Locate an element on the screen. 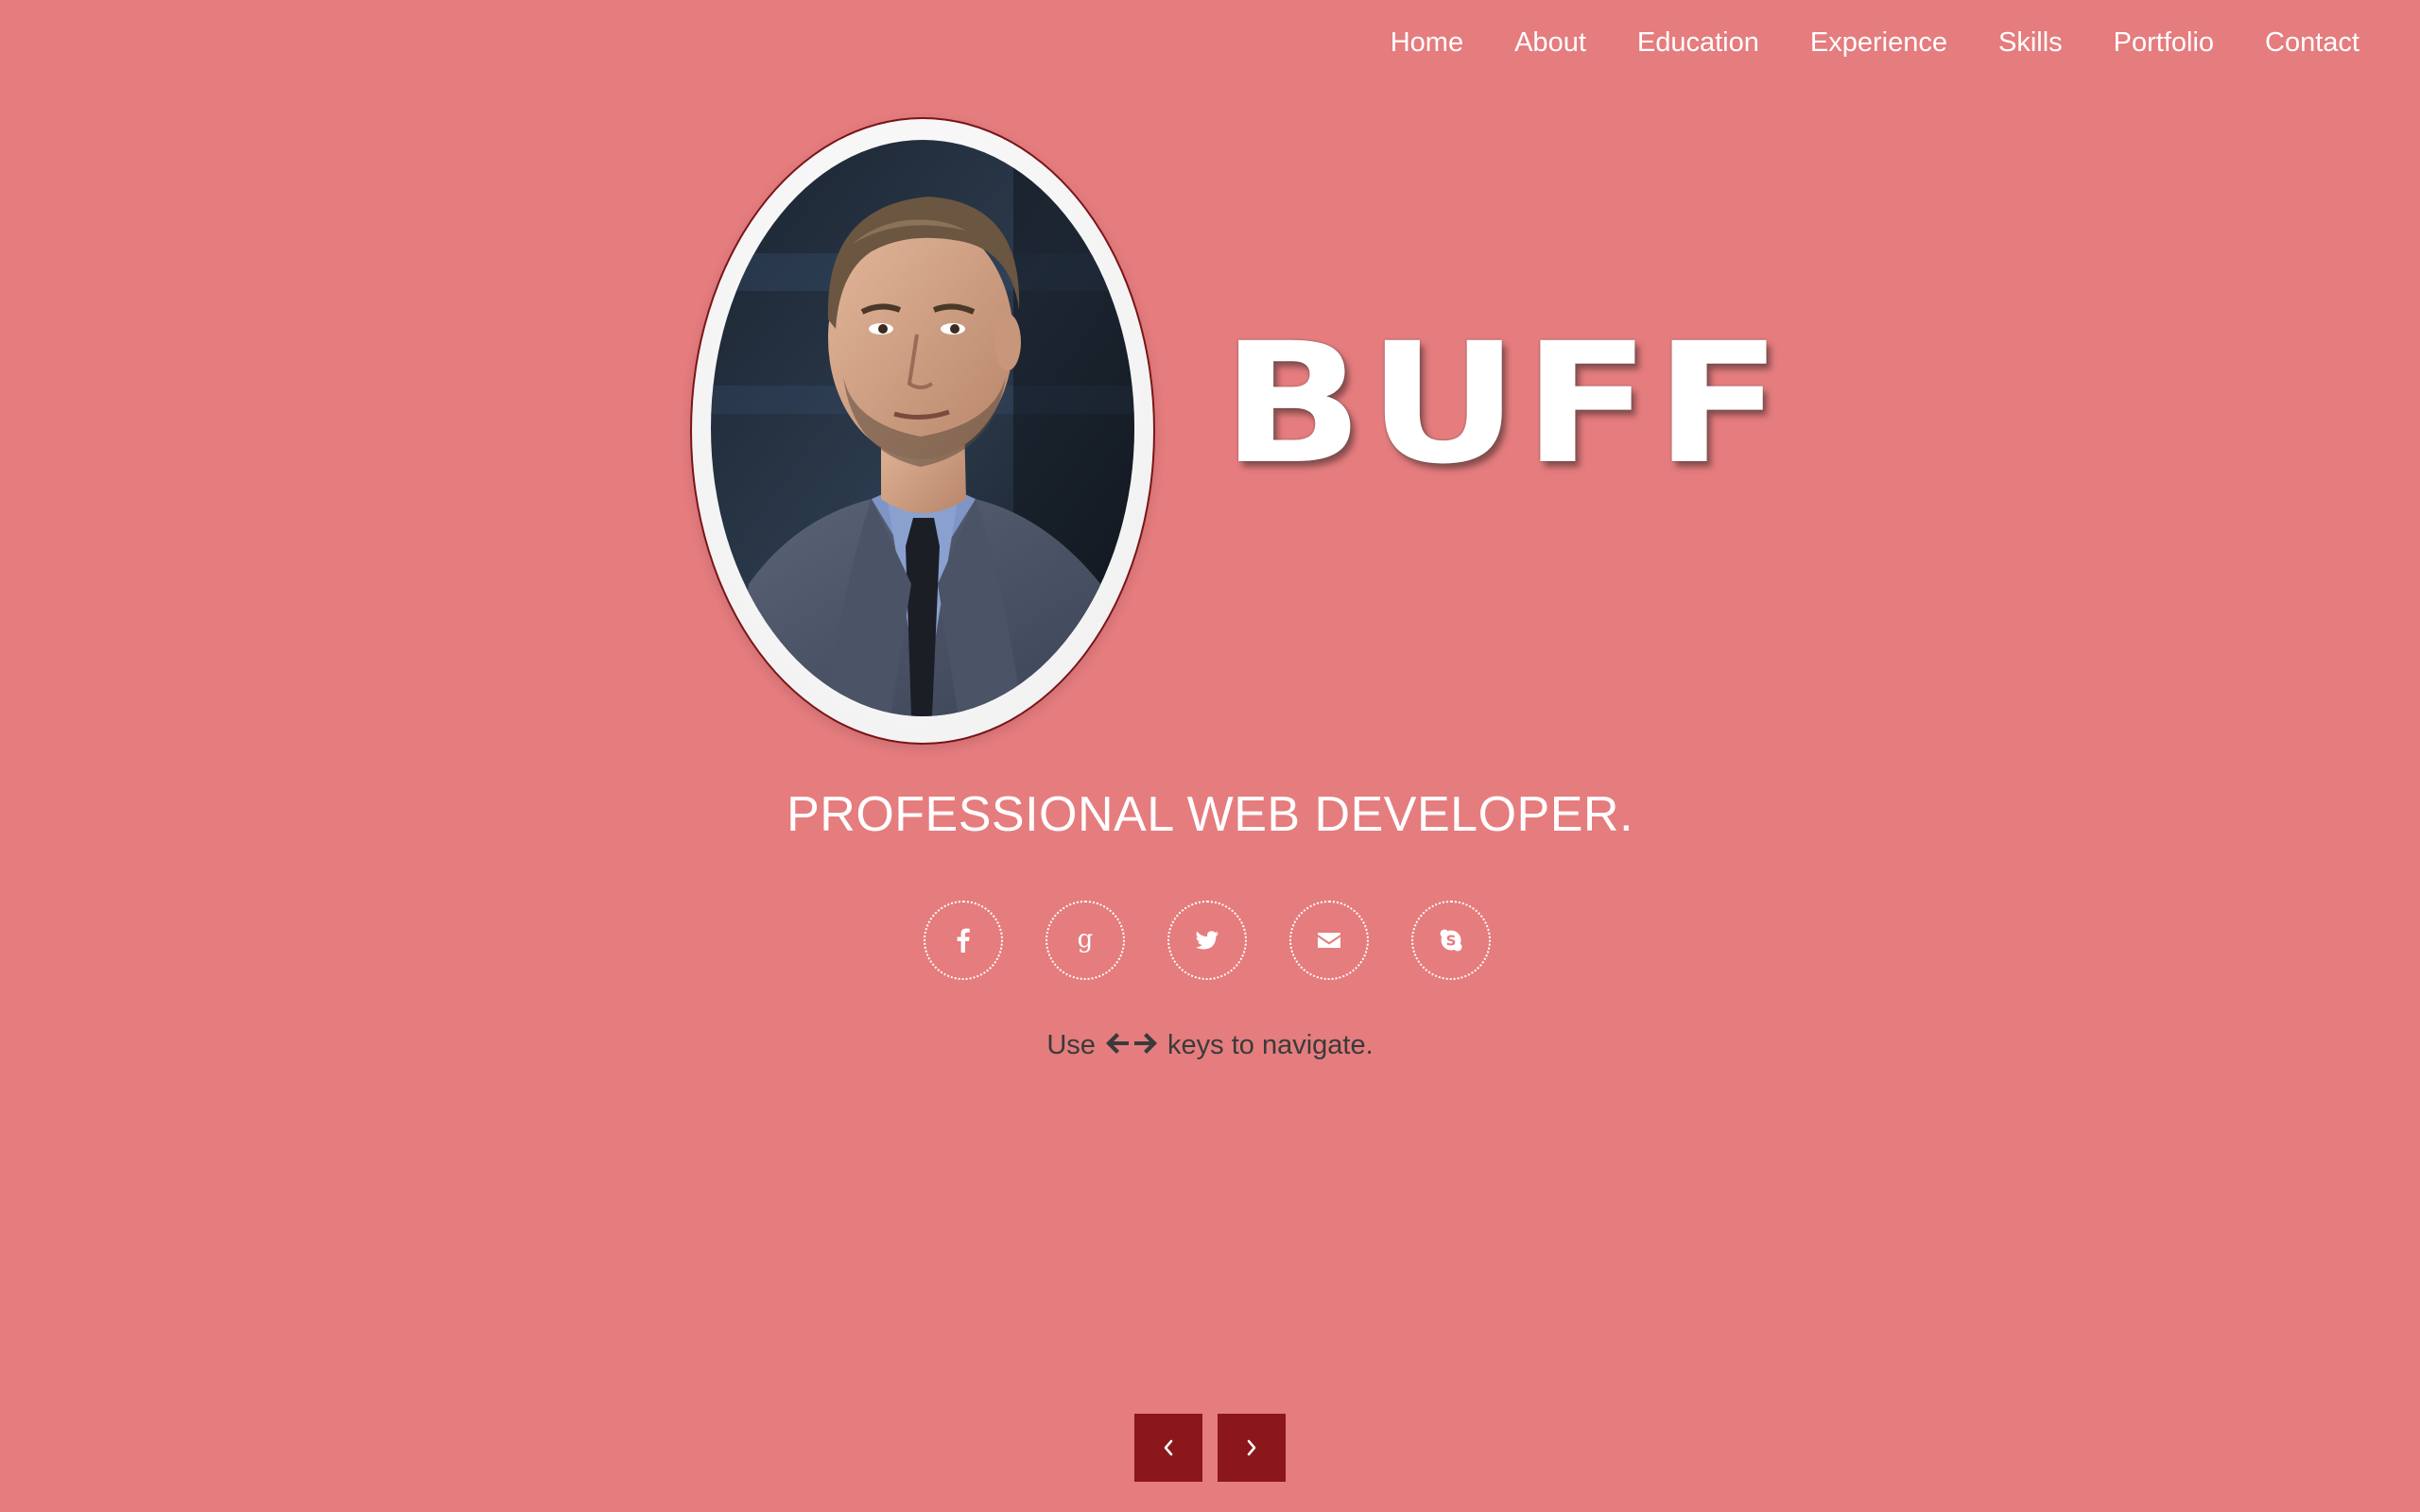 The image size is (2420, 1512). nav-portfolio-link: Portfolio is located at coordinates (2164, 42).